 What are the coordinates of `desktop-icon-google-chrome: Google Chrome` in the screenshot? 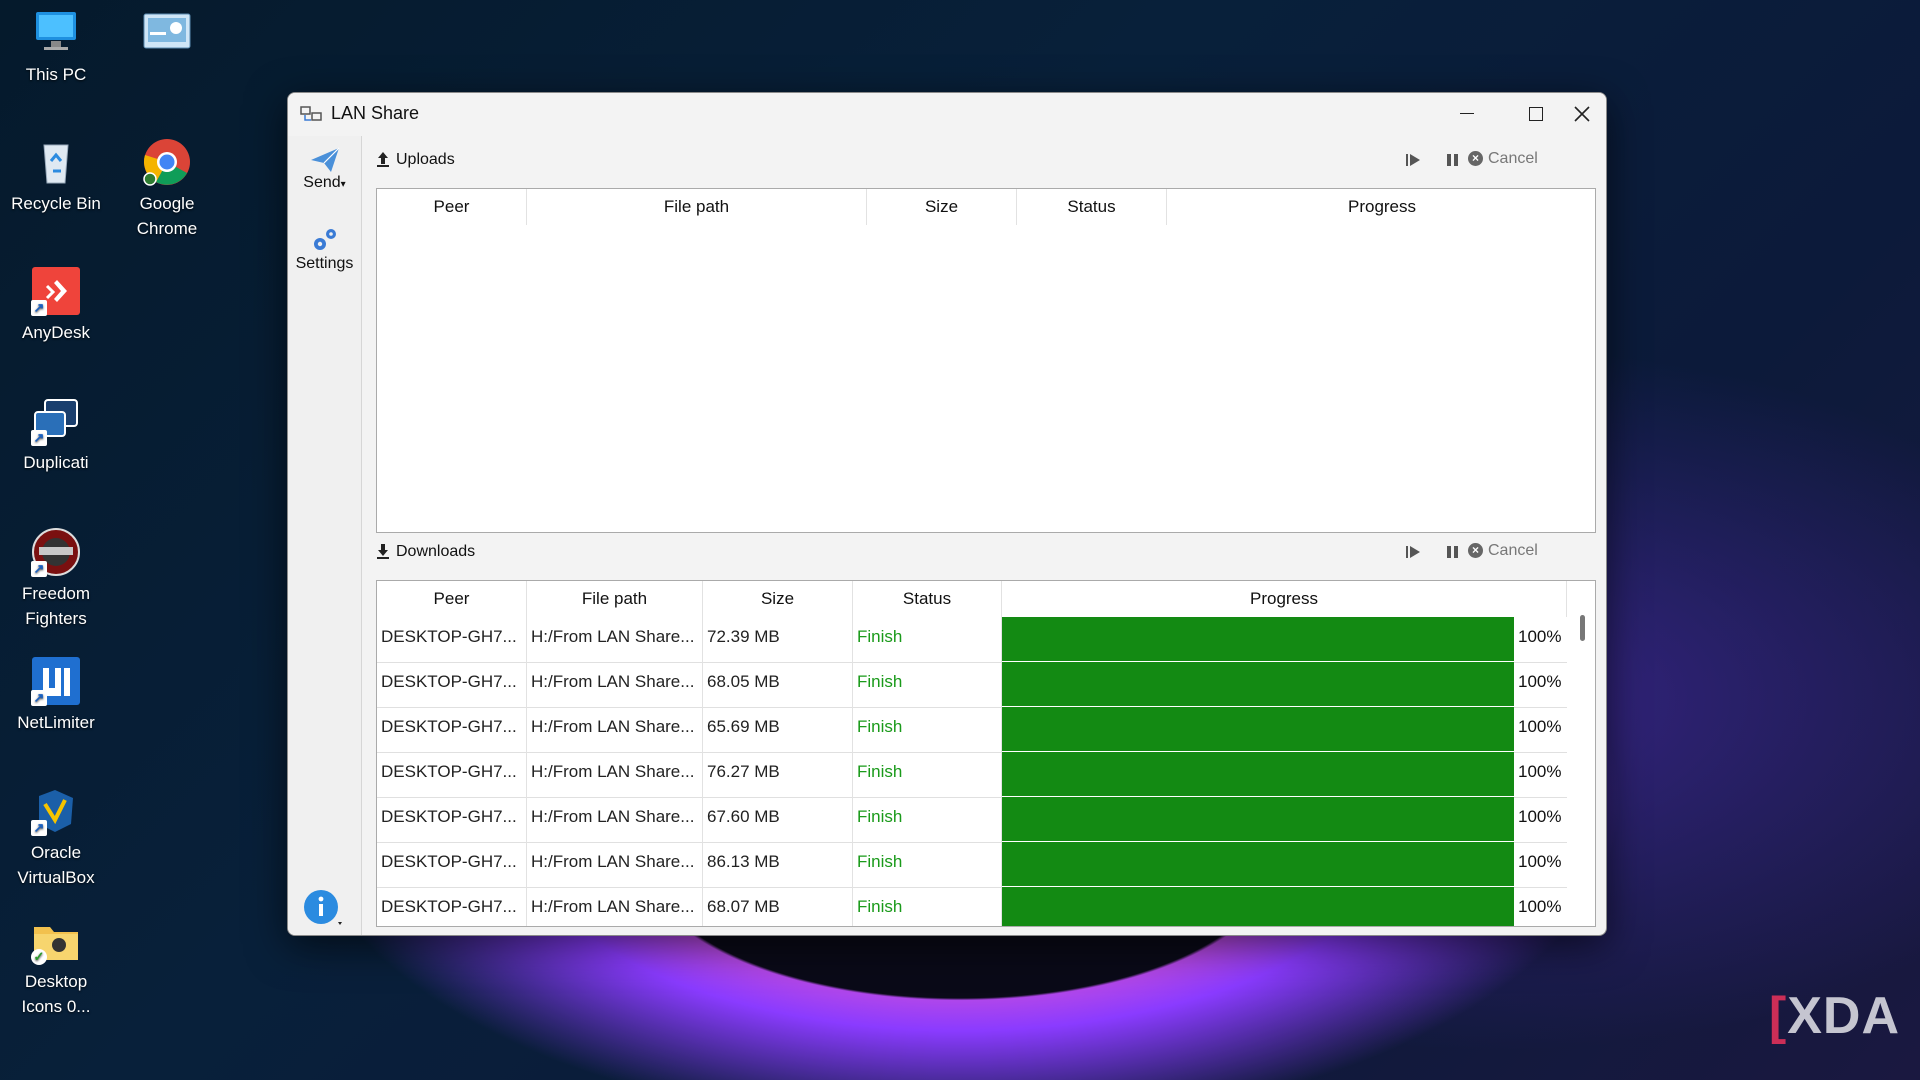 It's located at (167, 189).